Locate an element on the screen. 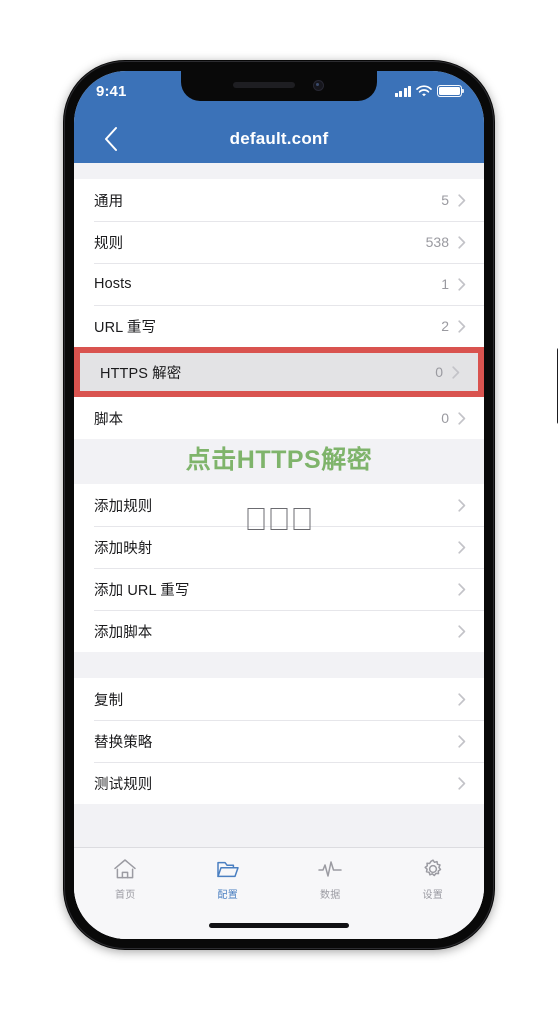 This screenshot has width=558, height=1024. row-label: HTTPS 解密 is located at coordinates (141, 373).